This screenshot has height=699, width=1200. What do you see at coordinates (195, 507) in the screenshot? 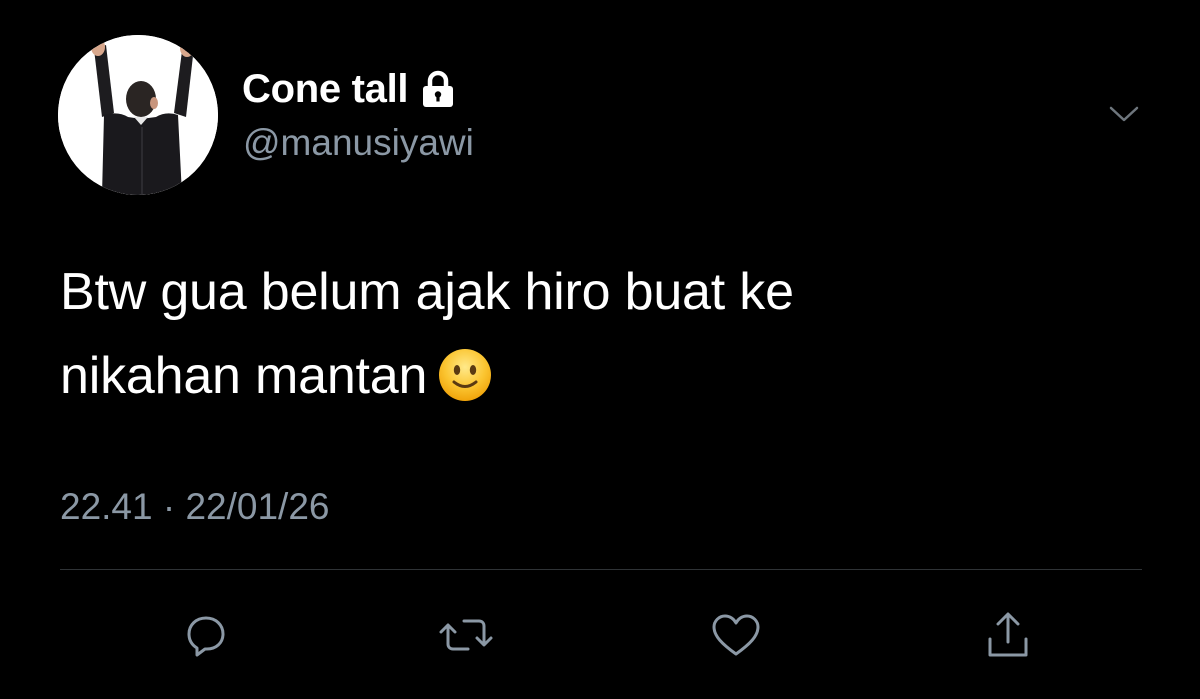
I see `tweet-timestamp: 22.41 · 22/01/26` at bounding box center [195, 507].